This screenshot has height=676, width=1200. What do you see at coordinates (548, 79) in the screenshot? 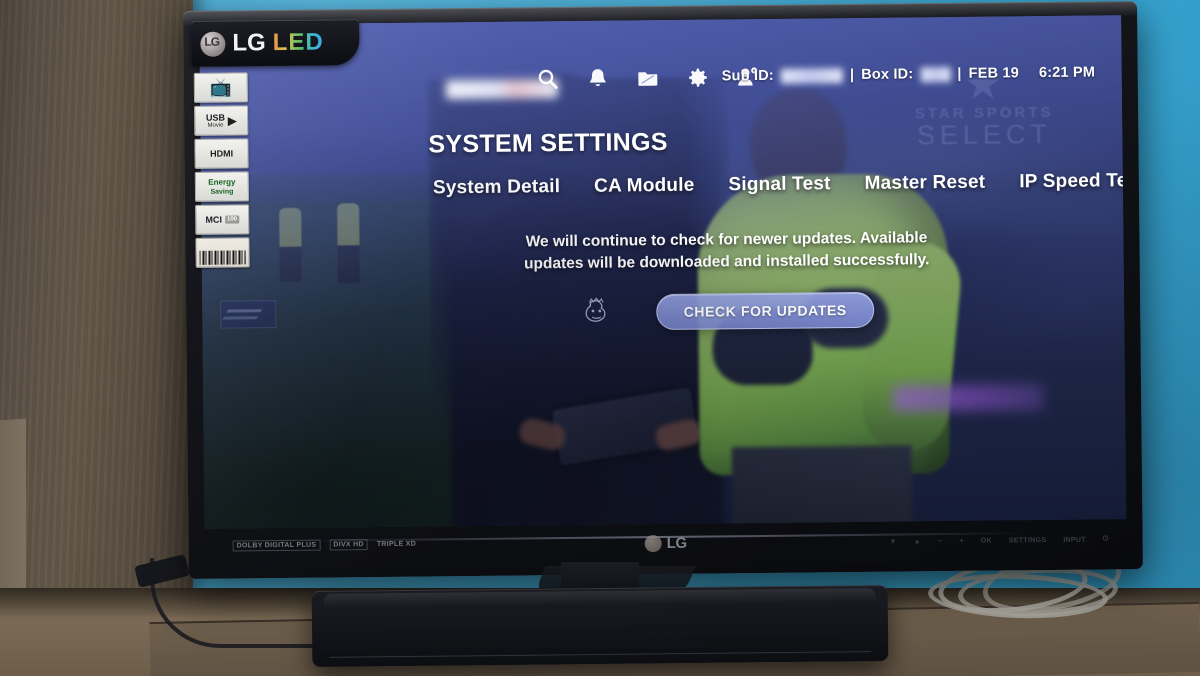
I see `search-icon` at bounding box center [548, 79].